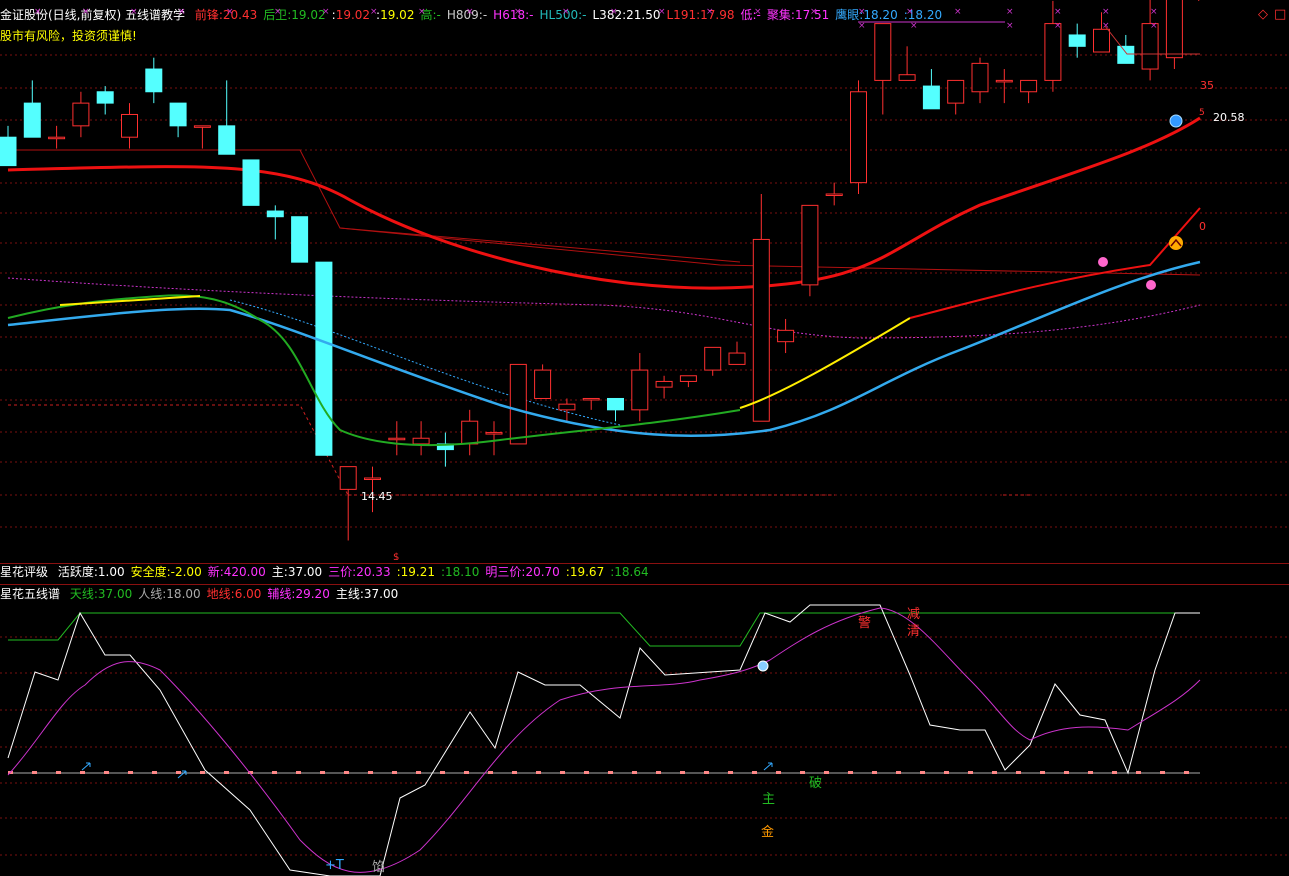  What do you see at coordinates (248, 594) in the screenshot?
I see `indicator2-value: 6.00` at bounding box center [248, 594].